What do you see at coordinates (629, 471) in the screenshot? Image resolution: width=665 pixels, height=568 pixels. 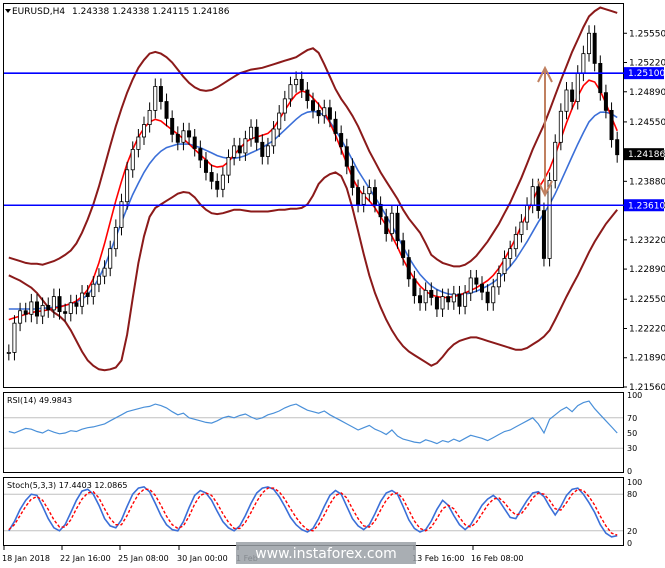 I see `osc-tick-label: 0` at bounding box center [629, 471].